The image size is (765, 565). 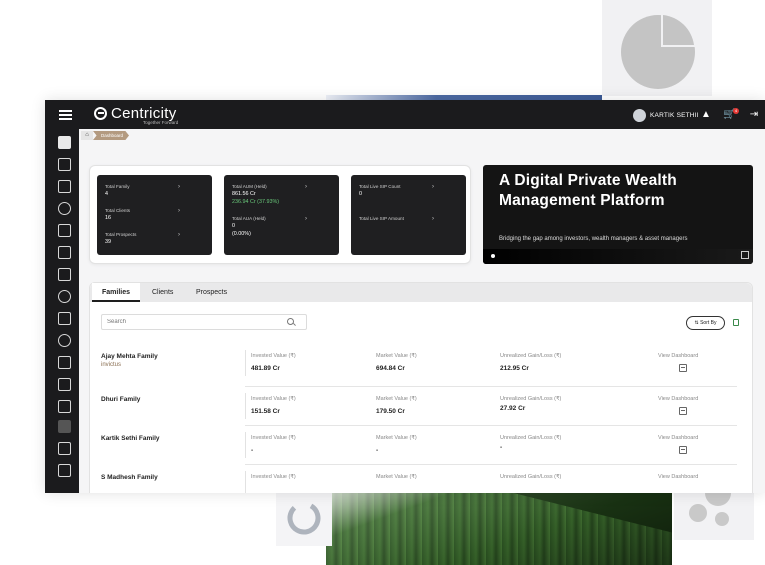 I want to click on stat-label: Total Live SIP Amount, so click(x=381, y=218).